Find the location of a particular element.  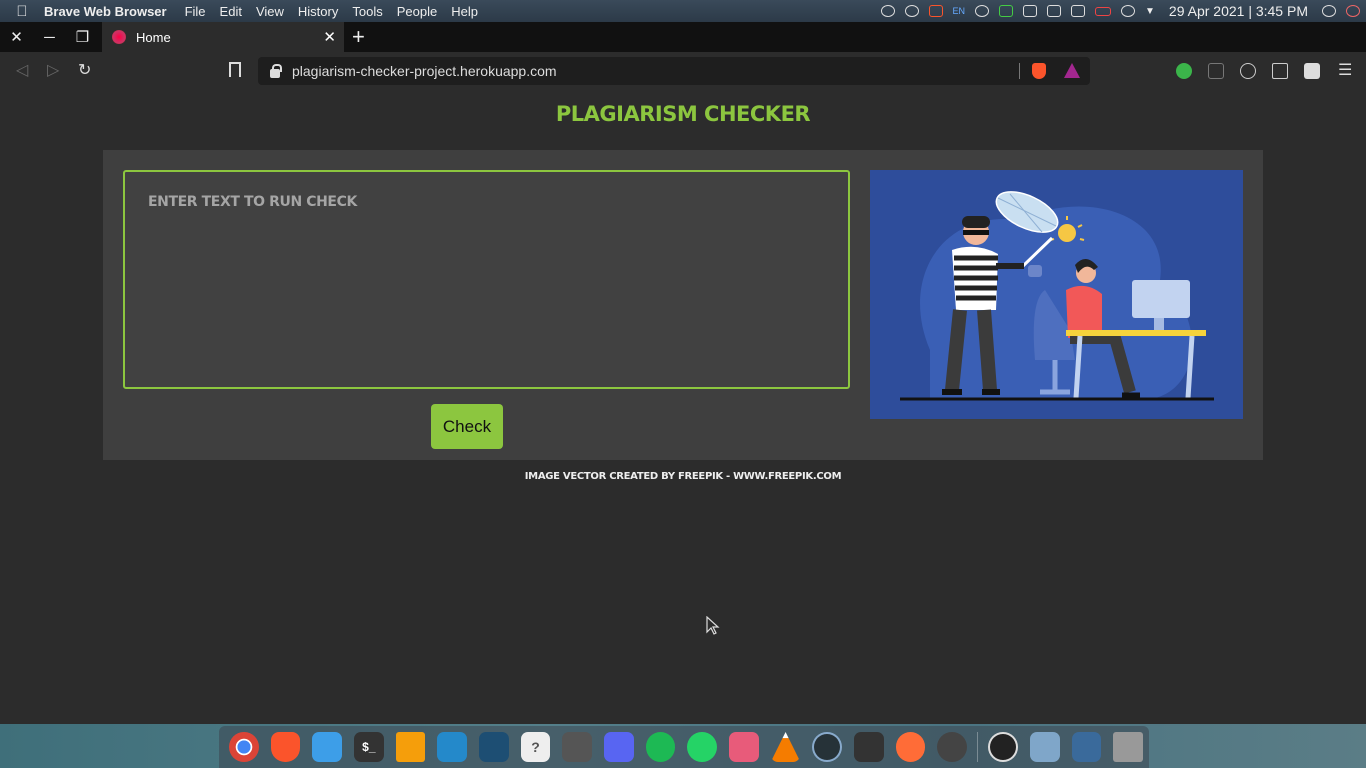

disk-usage-icon is located at coordinates (827, 747).